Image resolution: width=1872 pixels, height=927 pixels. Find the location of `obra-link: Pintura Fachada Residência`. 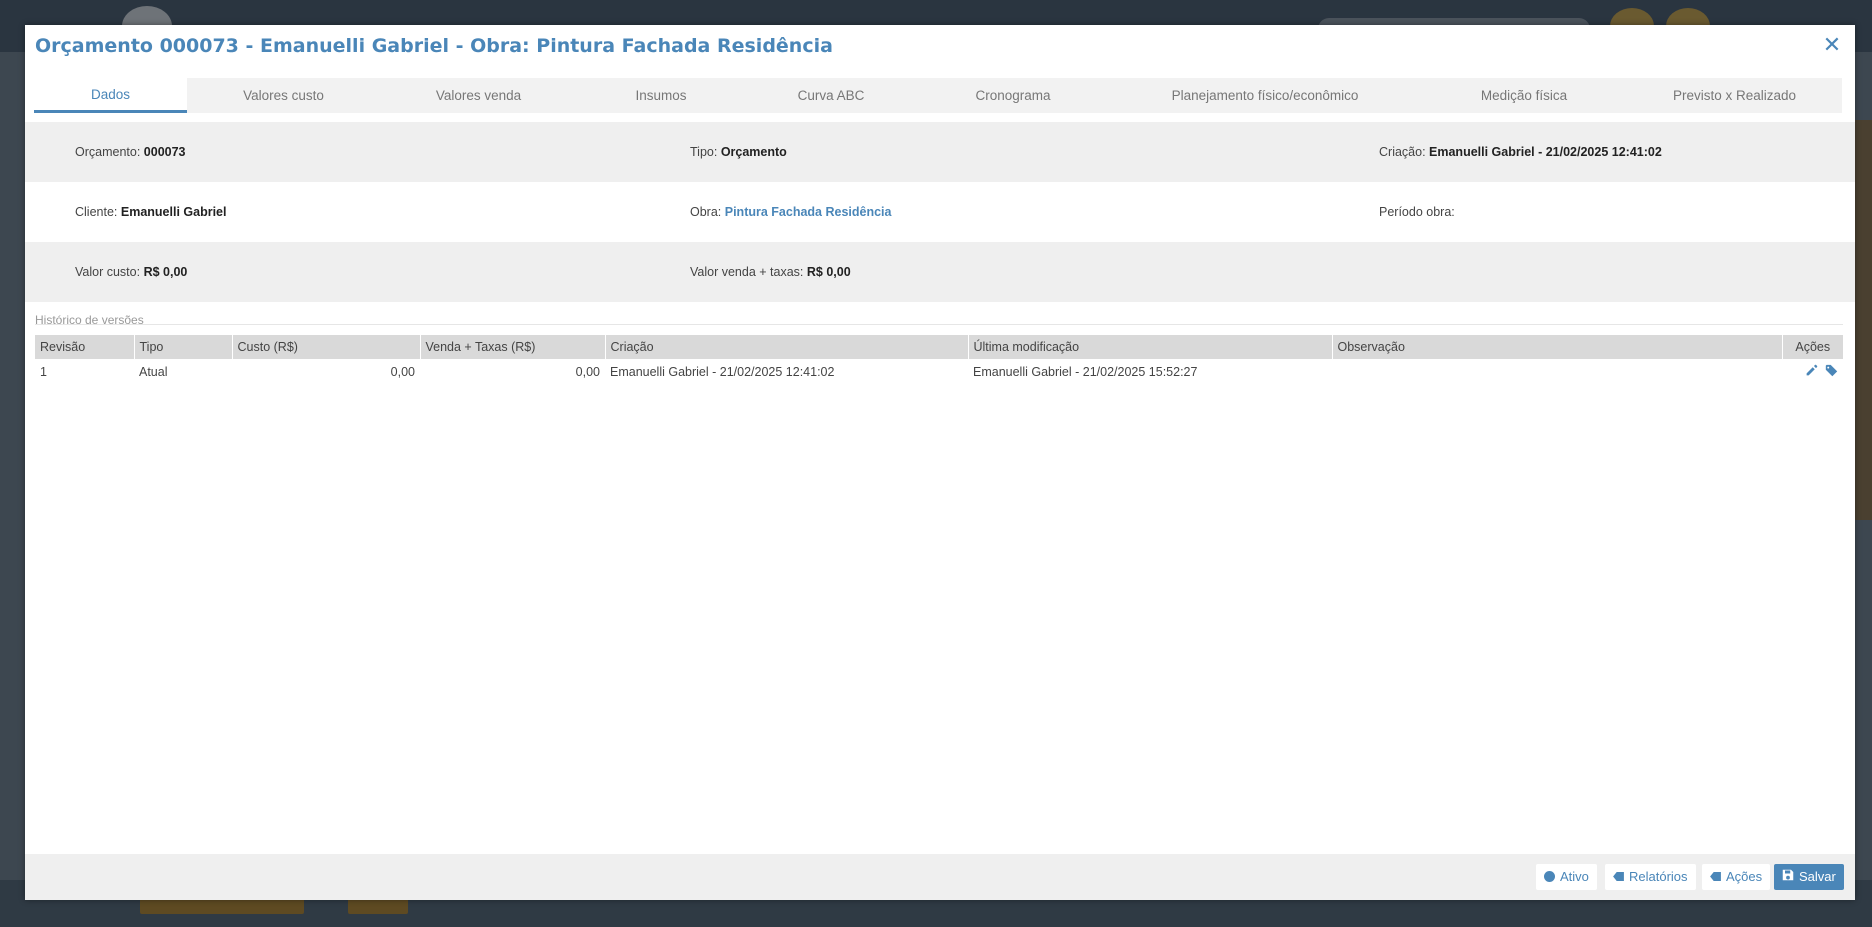

obra-link: Pintura Fachada Residência is located at coordinates (808, 212).